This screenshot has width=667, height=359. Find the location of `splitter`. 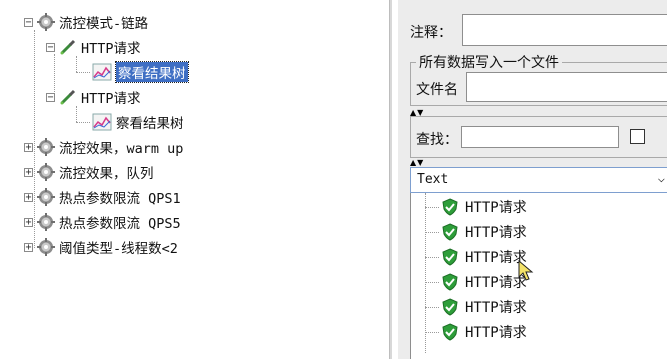

splitter is located at coordinates (390, 179).